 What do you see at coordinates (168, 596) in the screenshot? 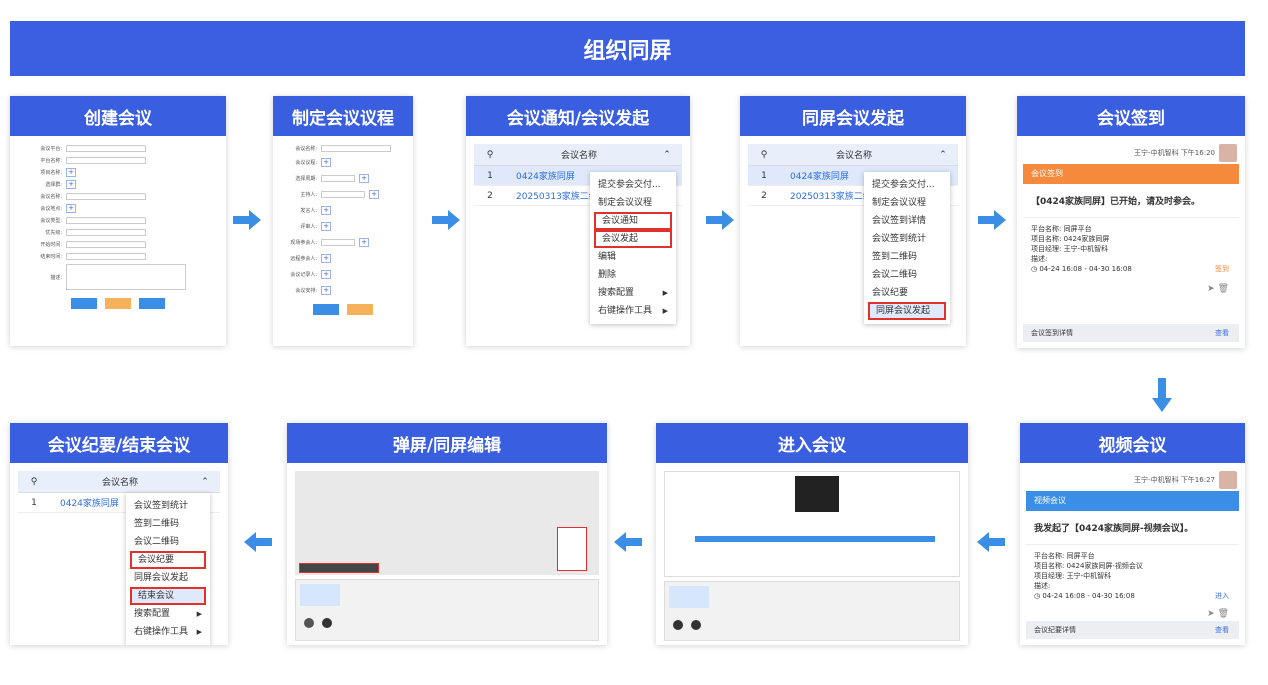
I see `menu-item: 结束会议` at bounding box center [168, 596].